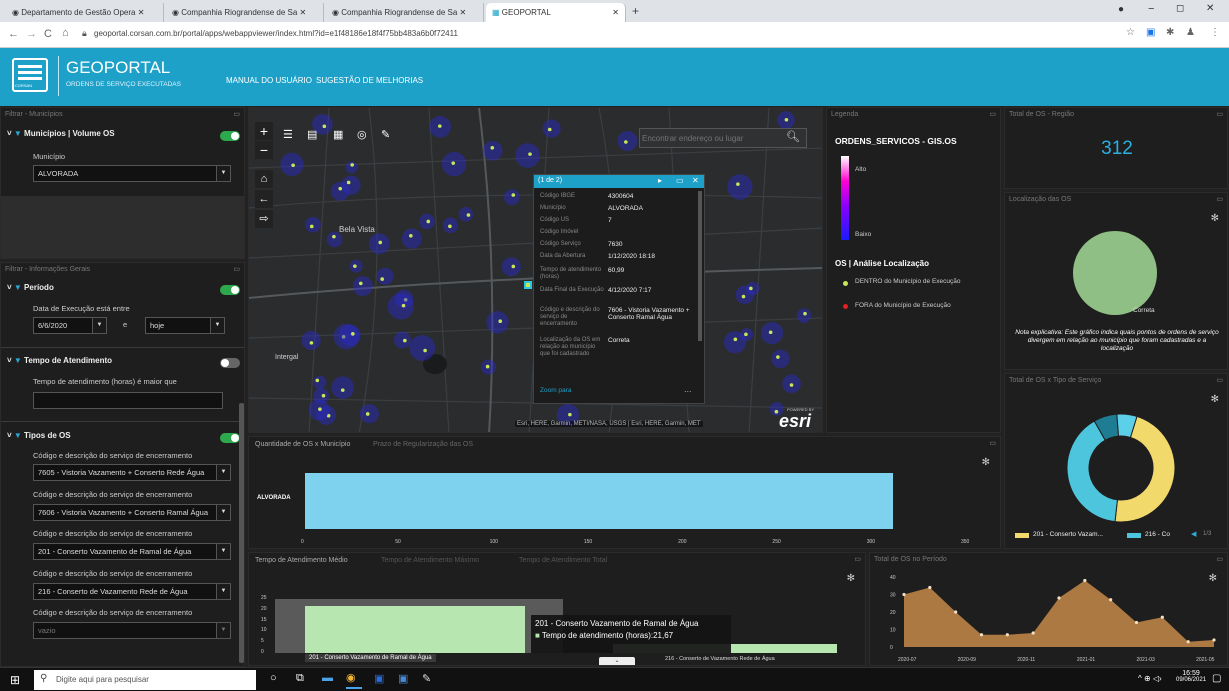 This screenshot has height=691, width=1229. What do you see at coordinates (185, 325) in the screenshot?
I see `date-to-input: hoje ▼` at bounding box center [185, 325].